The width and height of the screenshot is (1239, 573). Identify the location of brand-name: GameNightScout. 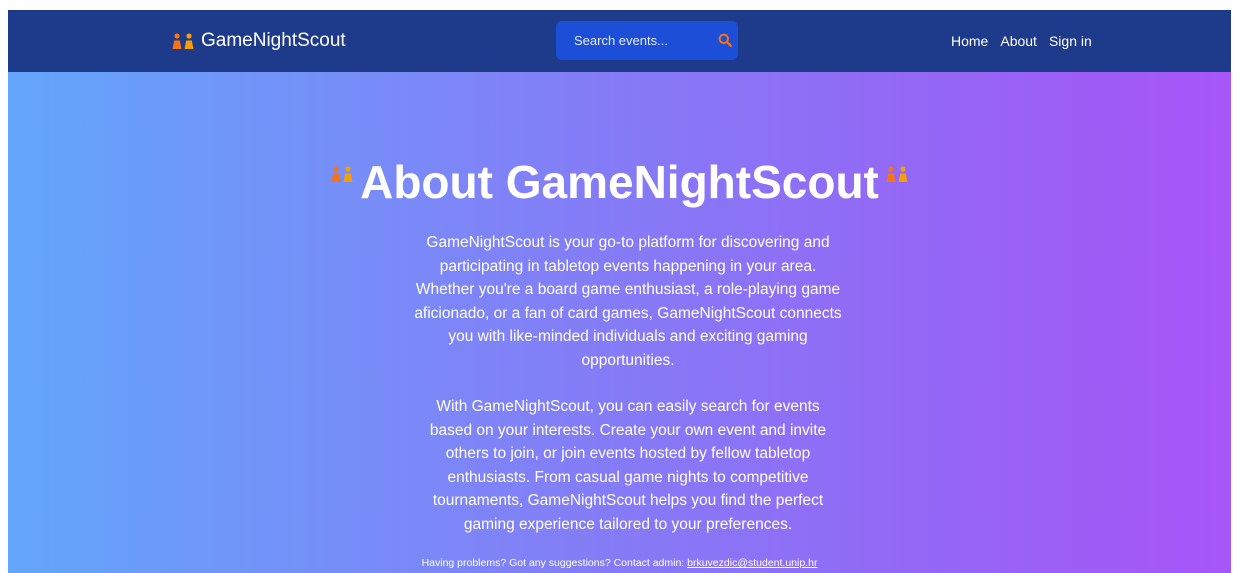
(273, 40).